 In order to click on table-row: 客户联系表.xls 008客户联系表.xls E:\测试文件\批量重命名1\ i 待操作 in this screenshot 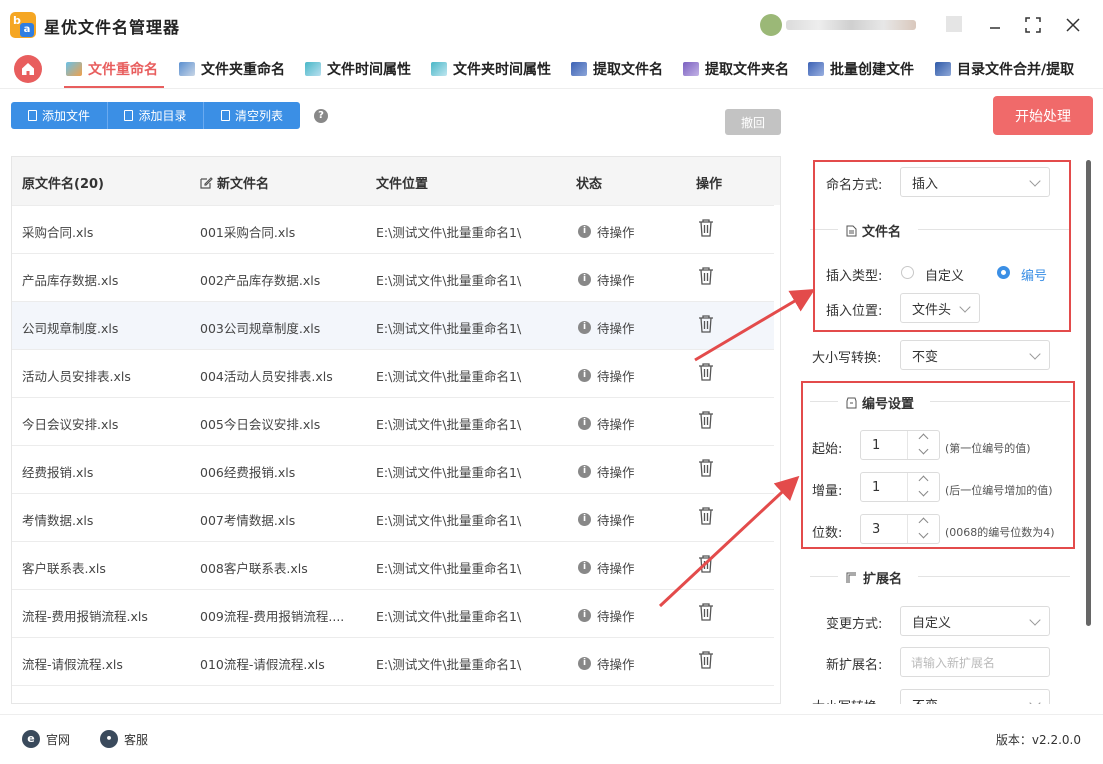, I will do `click(393, 565)`.